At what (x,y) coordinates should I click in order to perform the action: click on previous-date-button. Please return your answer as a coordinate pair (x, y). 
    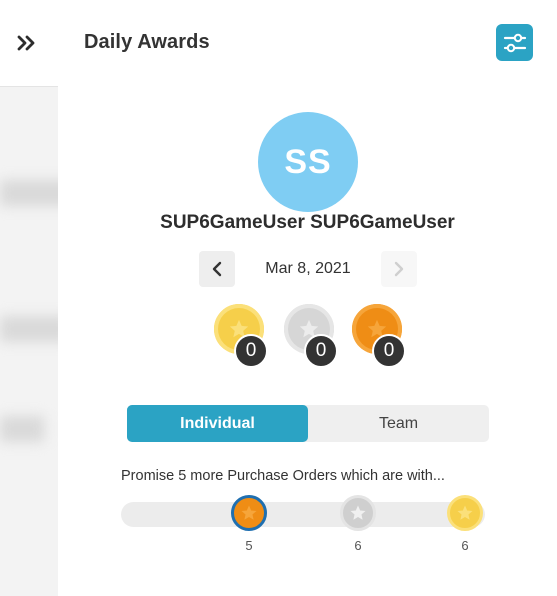
    Looking at the image, I should click on (217, 269).